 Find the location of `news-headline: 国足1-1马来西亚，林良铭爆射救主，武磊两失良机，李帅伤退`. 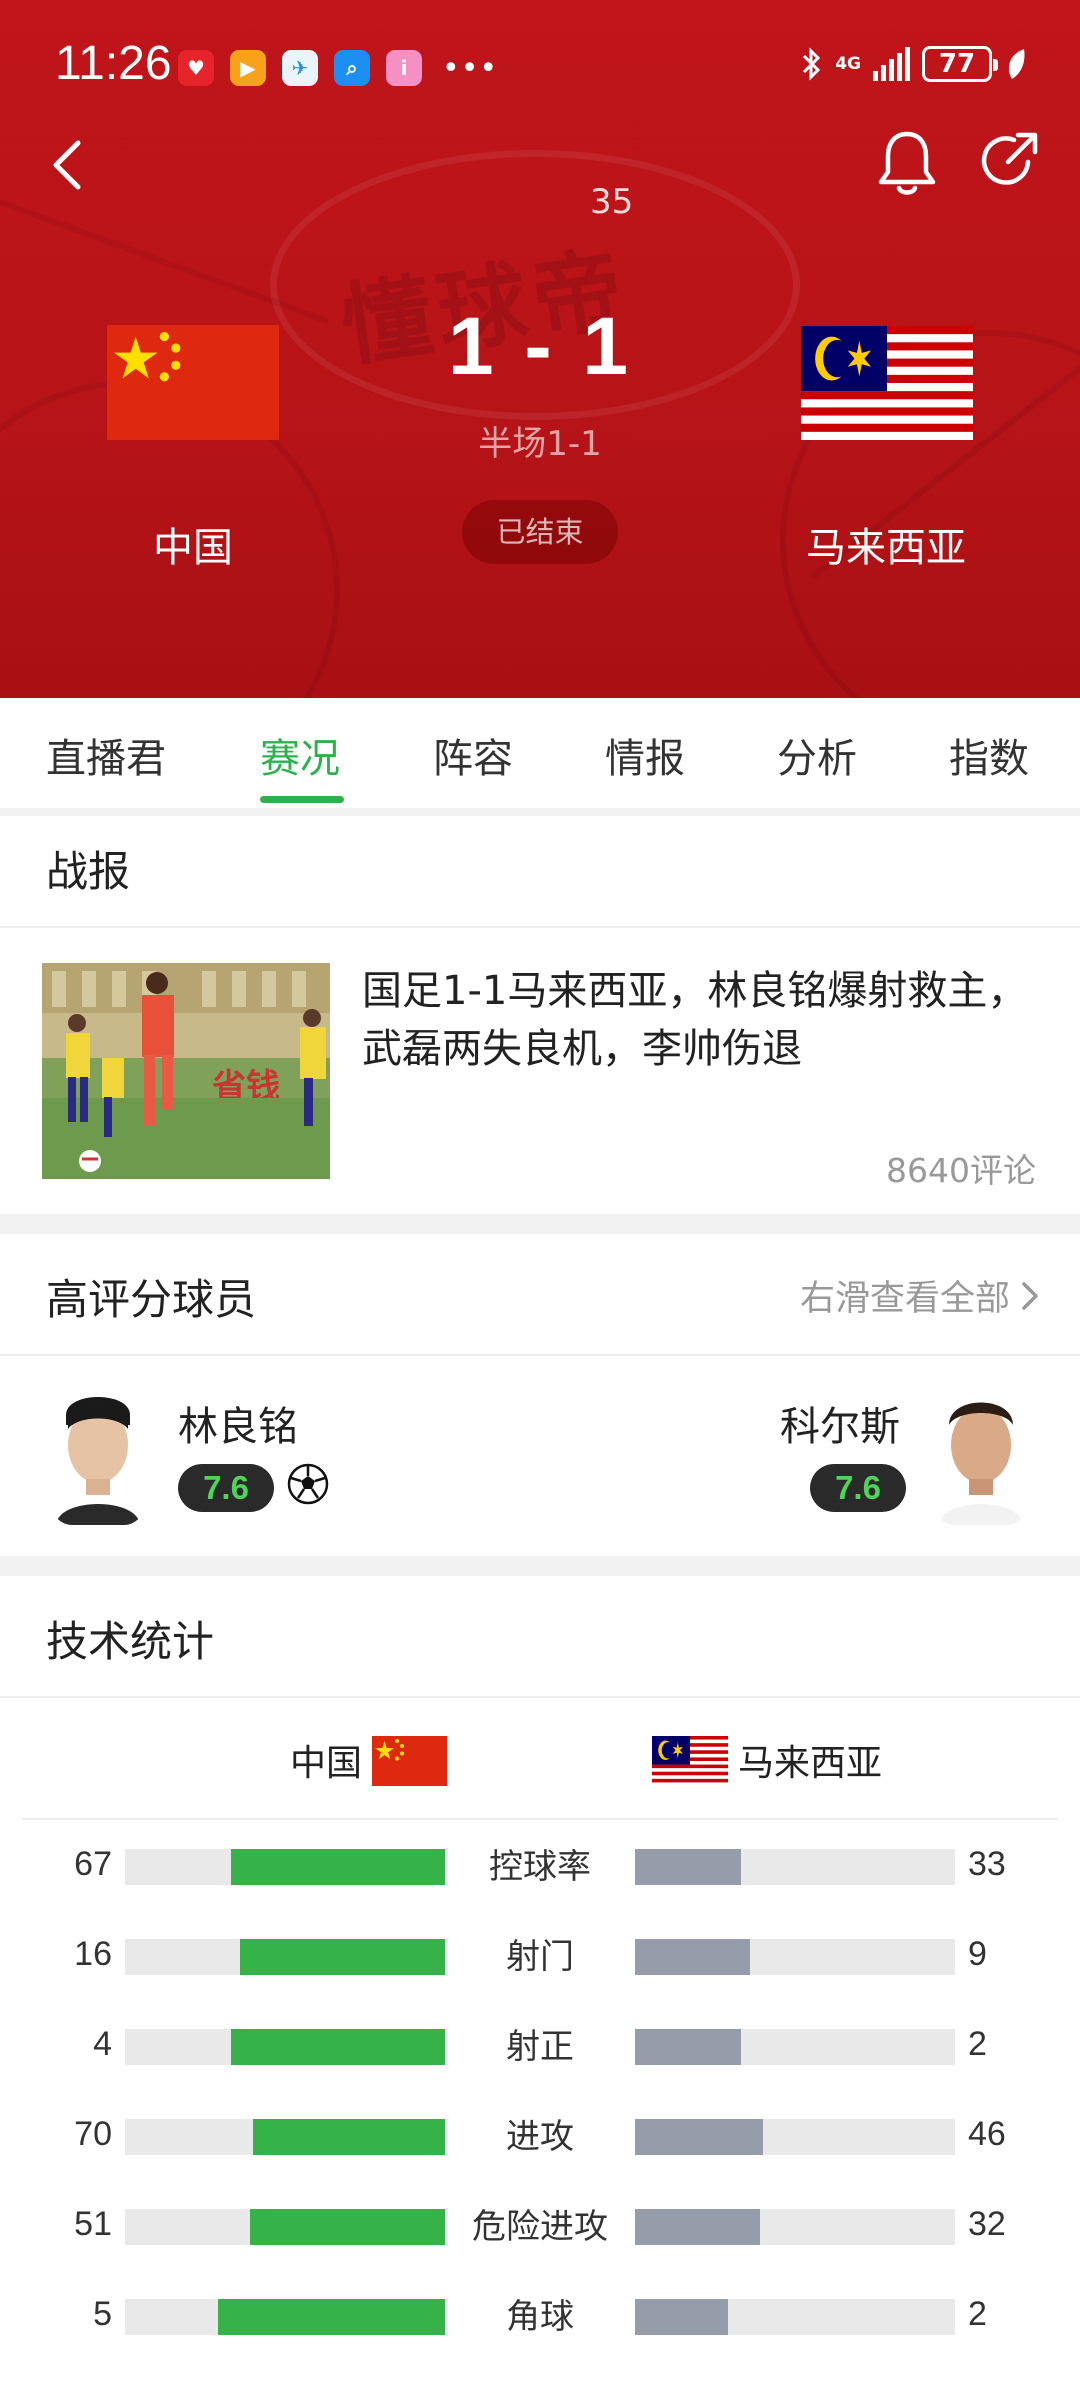

news-headline: 国足1-1马来西亚，林良铭爆射救主，武磊两失良机，李帅伤退 is located at coordinates (702, 1020).